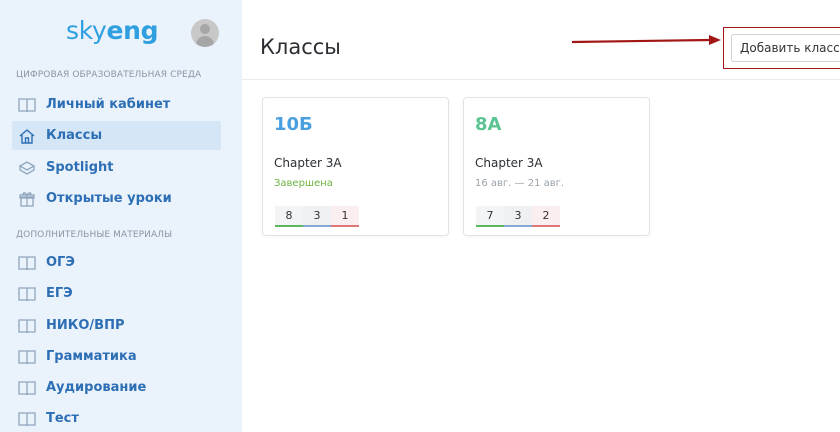 Image resolution: width=840 pixels, height=432 pixels. I want to click on home-icon, so click(27, 136).